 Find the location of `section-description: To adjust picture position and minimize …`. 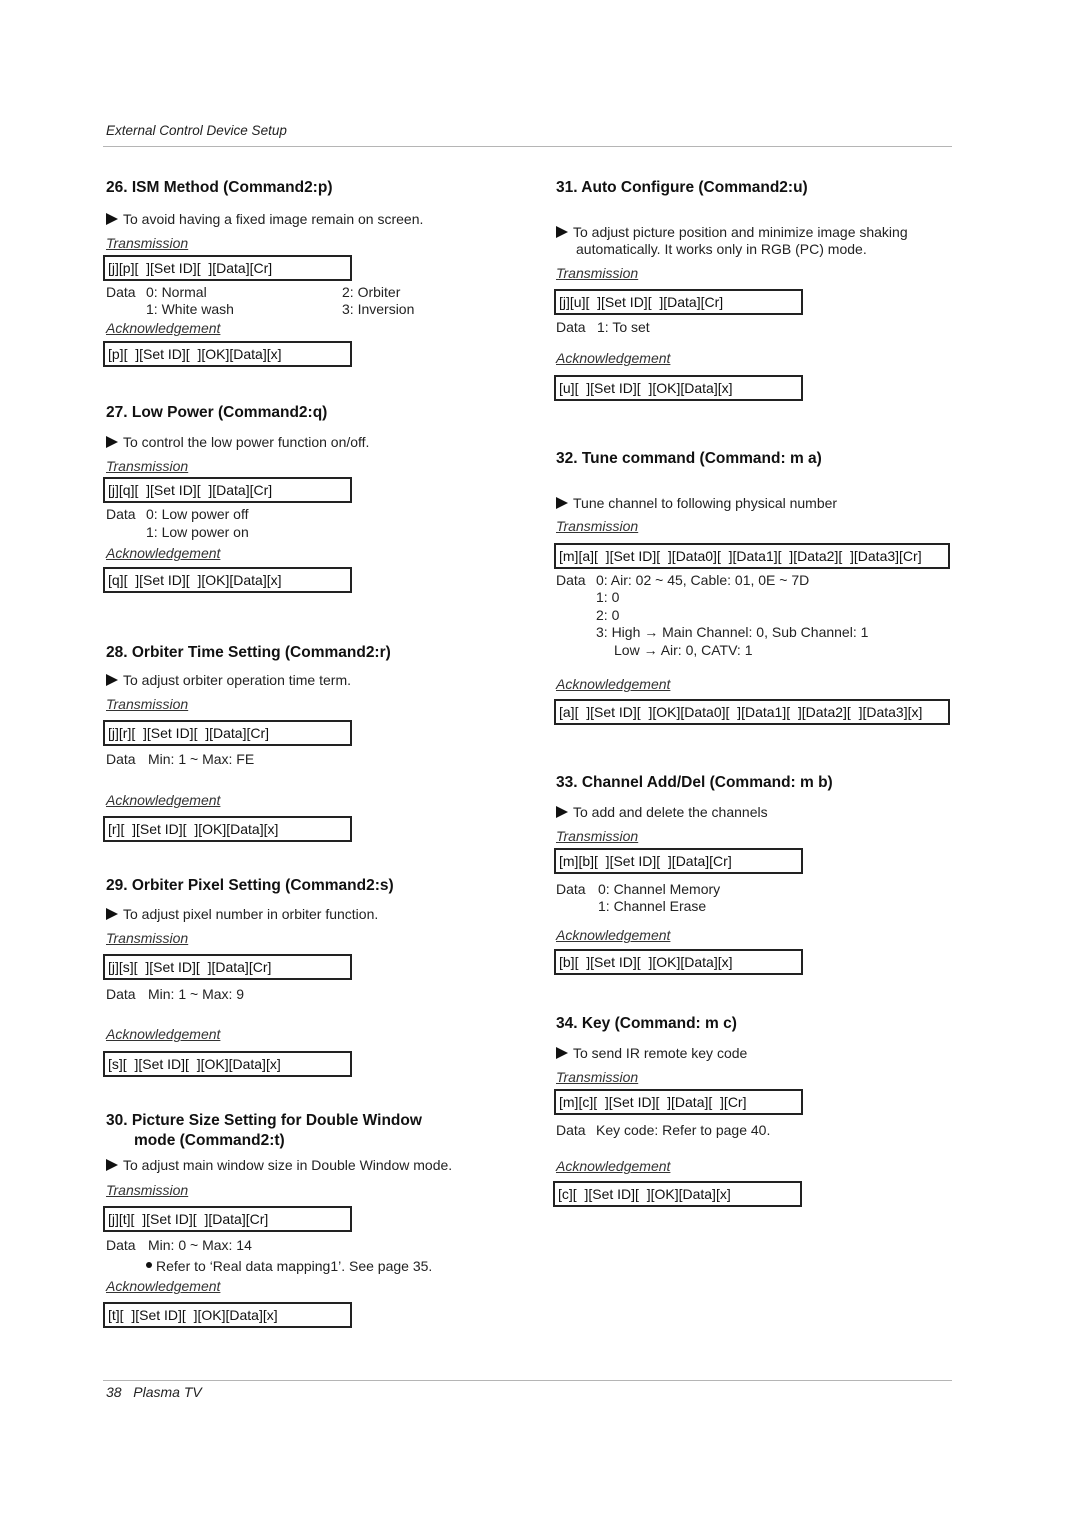

section-description: To adjust picture position and minimize … is located at coordinates (732, 232).